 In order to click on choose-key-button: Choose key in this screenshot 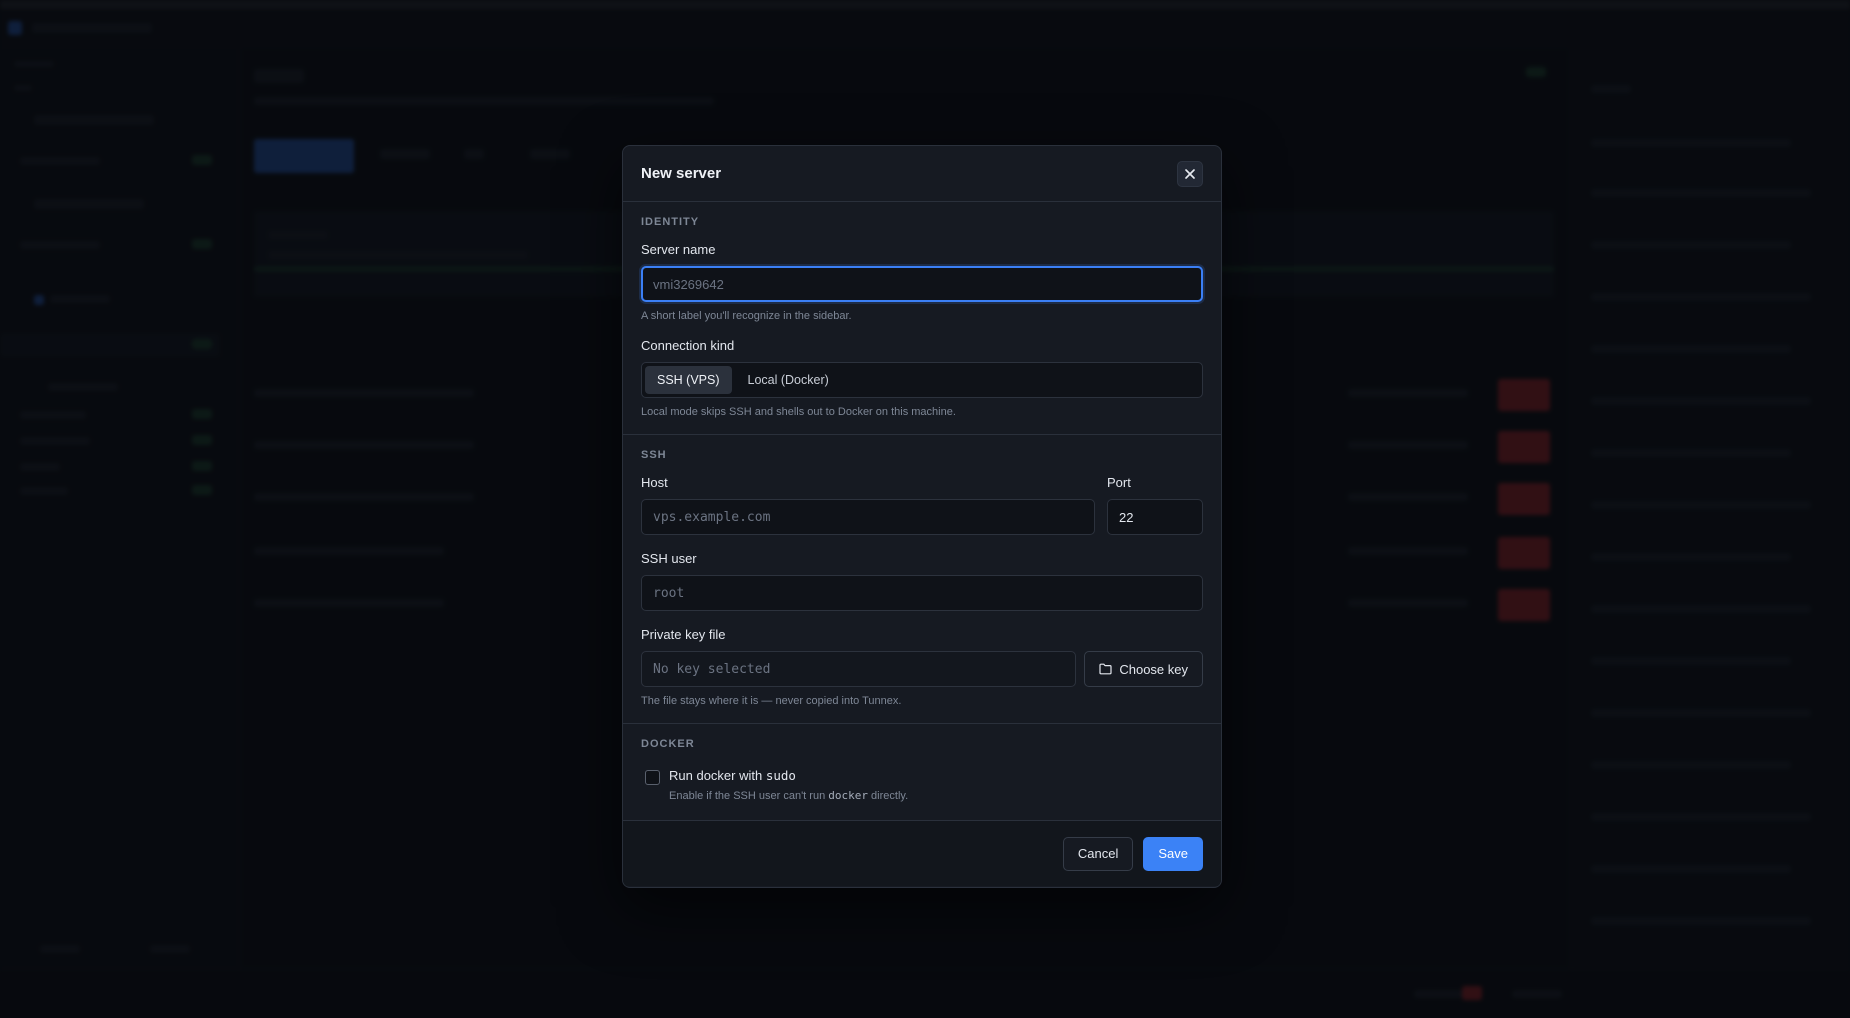, I will do `click(1143, 669)`.